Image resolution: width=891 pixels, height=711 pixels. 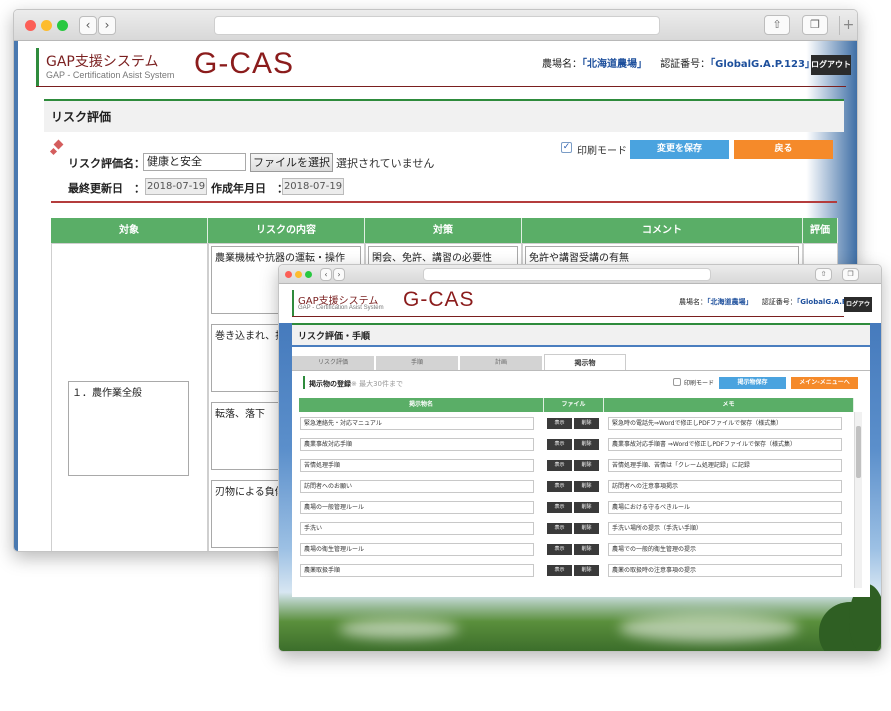 I want to click on posting-name-input: 緊急連絡先・対応マニュアル, so click(x=417, y=423).